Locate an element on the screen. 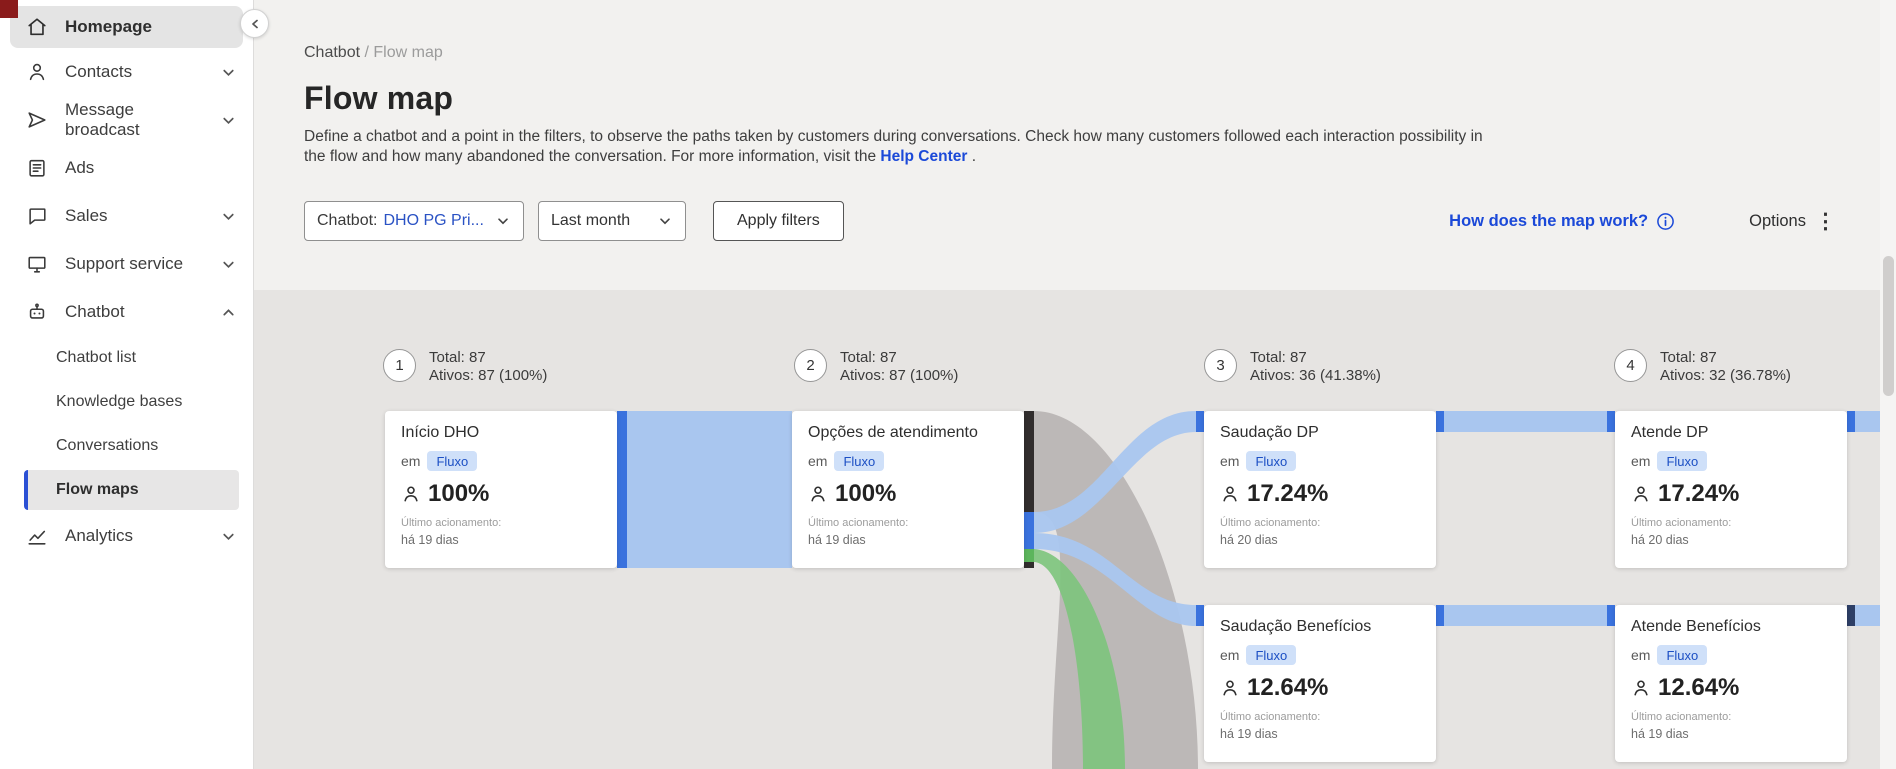  chat-bubble-icon is located at coordinates (37, 216).